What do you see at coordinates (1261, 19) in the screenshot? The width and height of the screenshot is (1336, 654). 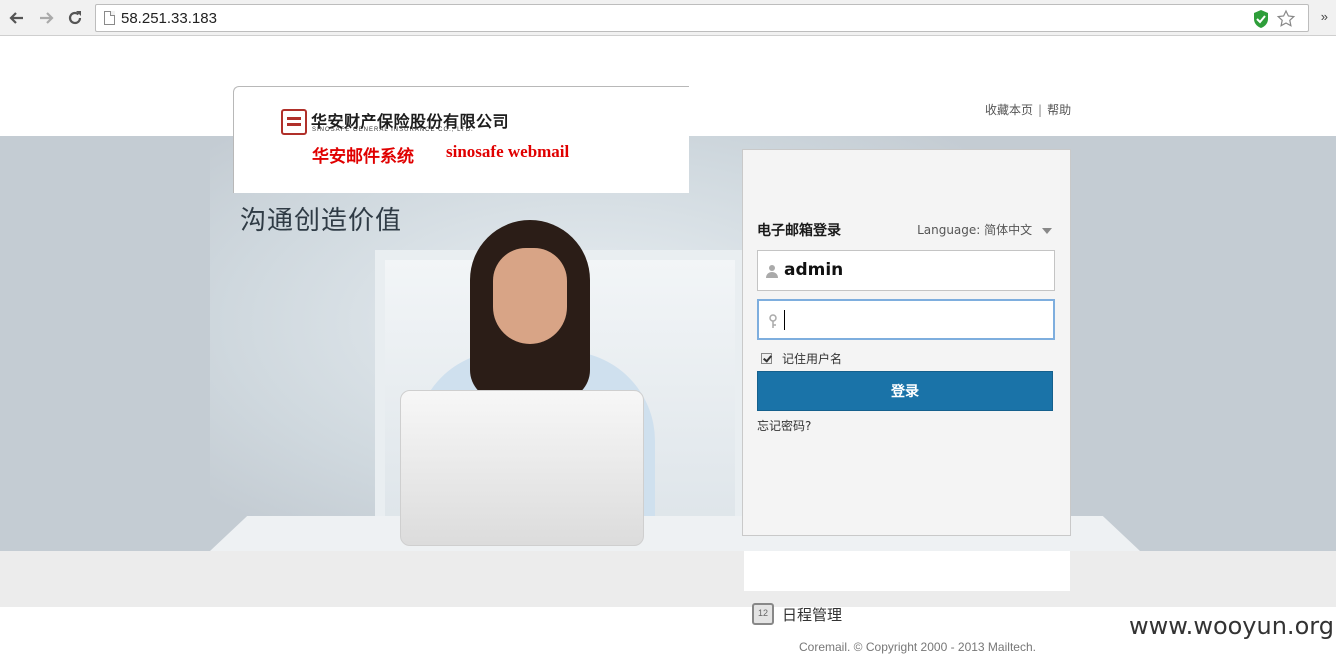 I see `shield-check-icon` at bounding box center [1261, 19].